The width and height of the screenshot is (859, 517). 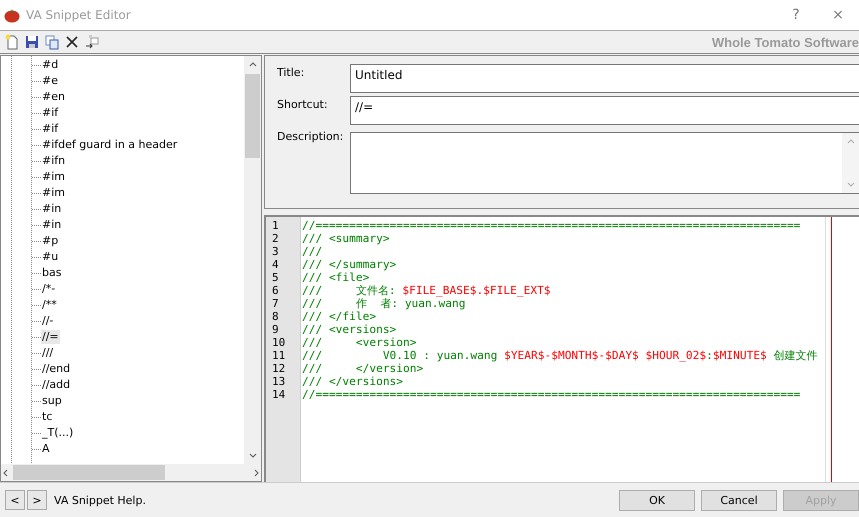 What do you see at coordinates (275, 251) in the screenshot?
I see `line-number: 3` at bounding box center [275, 251].